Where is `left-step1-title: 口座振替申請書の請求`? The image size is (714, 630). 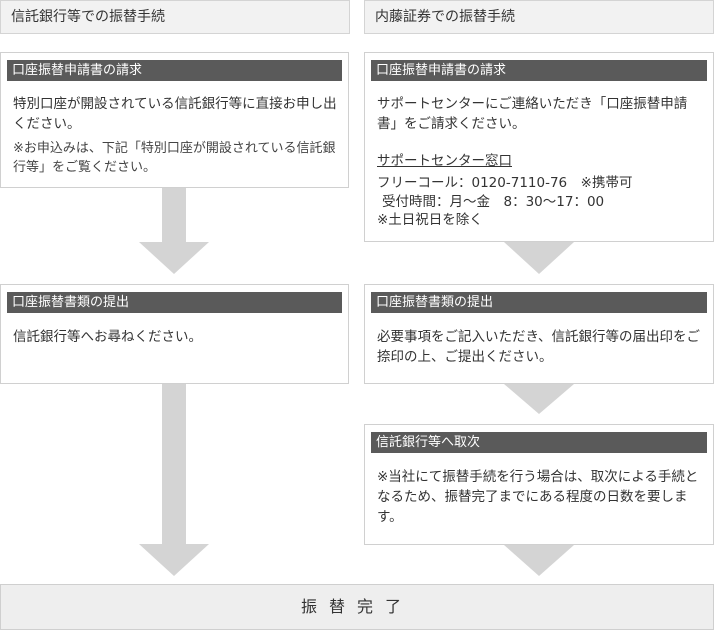
left-step1-title: 口座振替申請書の請求 is located at coordinates (174, 70).